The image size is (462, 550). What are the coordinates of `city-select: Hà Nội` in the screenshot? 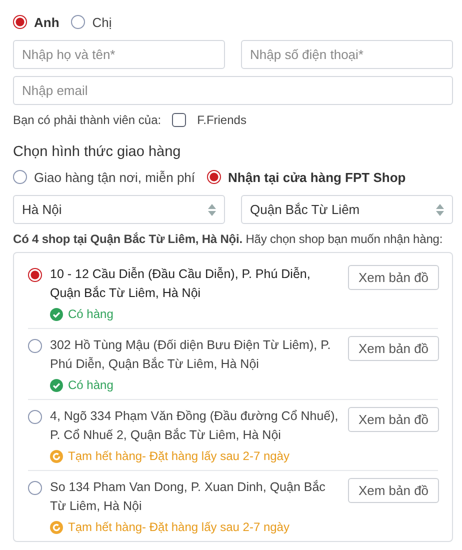 It's located at (119, 209).